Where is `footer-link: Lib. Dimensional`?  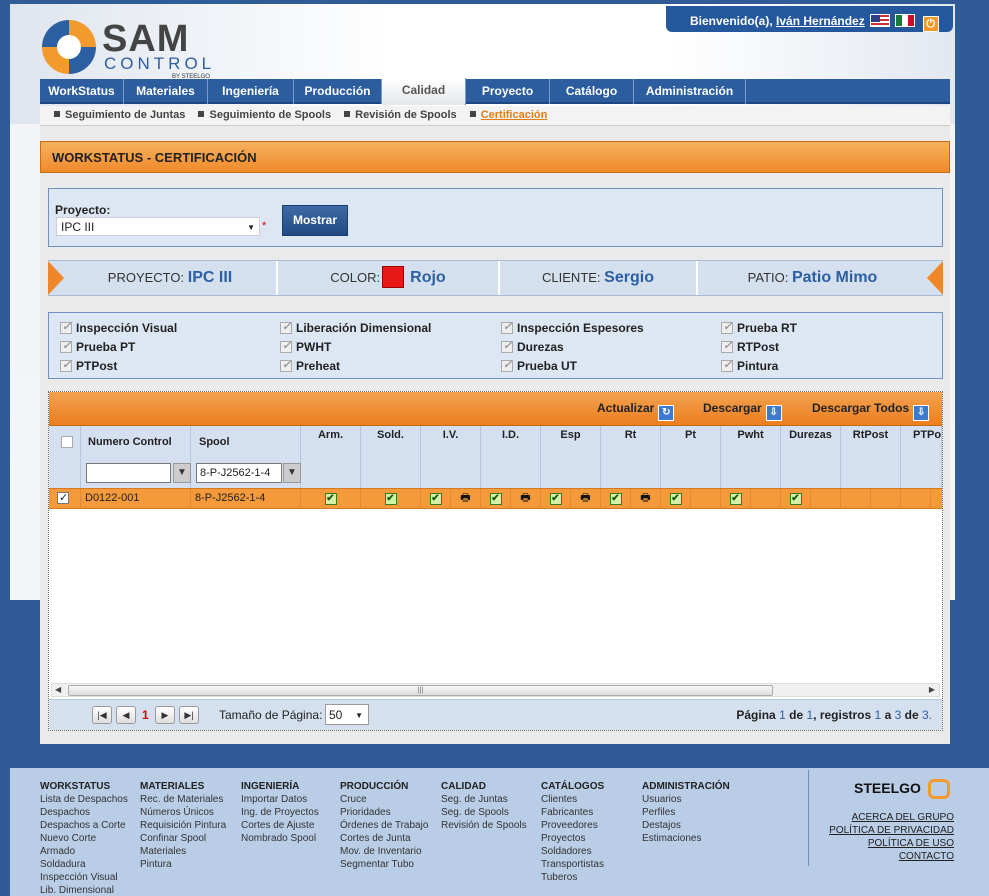 footer-link: Lib. Dimensional is located at coordinates (84, 890).